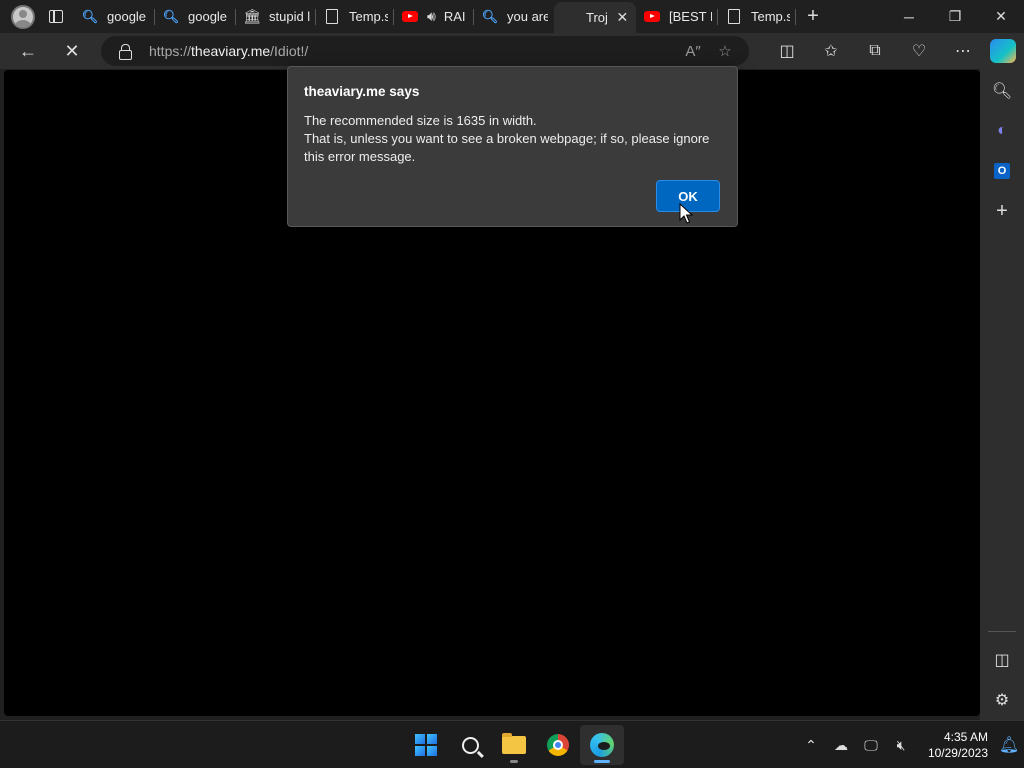 Image resolution: width=1024 pixels, height=768 pixels. I want to click on collections-icon: ⧉, so click(875, 51).